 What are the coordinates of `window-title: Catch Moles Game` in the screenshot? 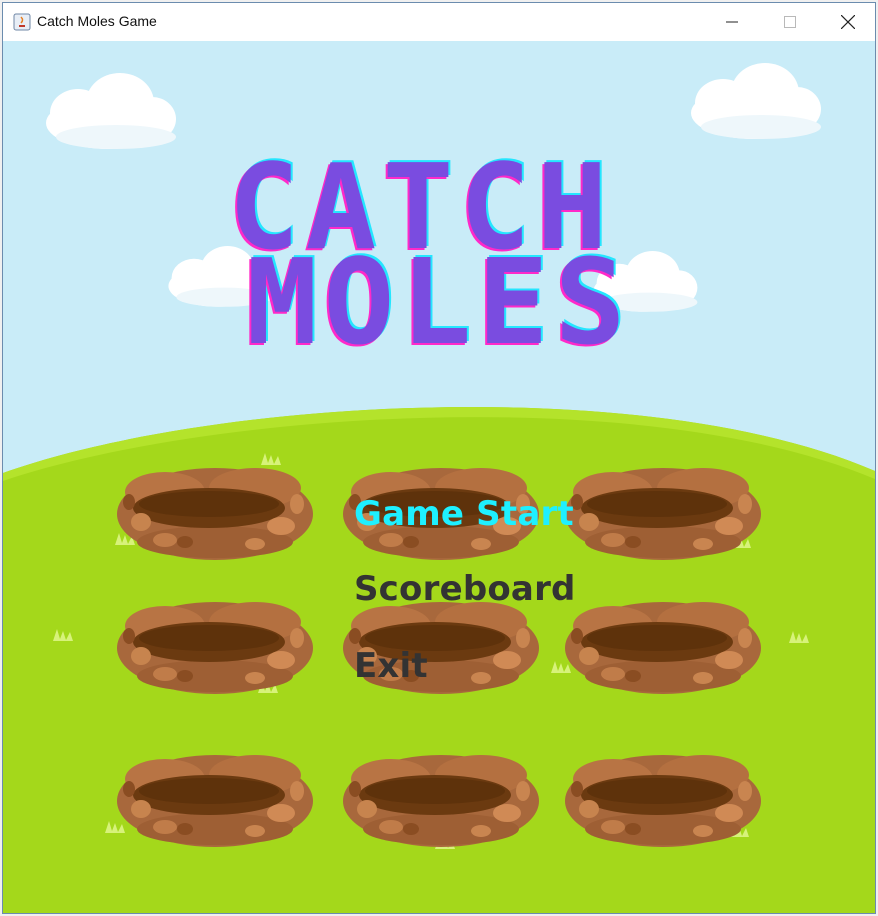 It's located at (97, 21).